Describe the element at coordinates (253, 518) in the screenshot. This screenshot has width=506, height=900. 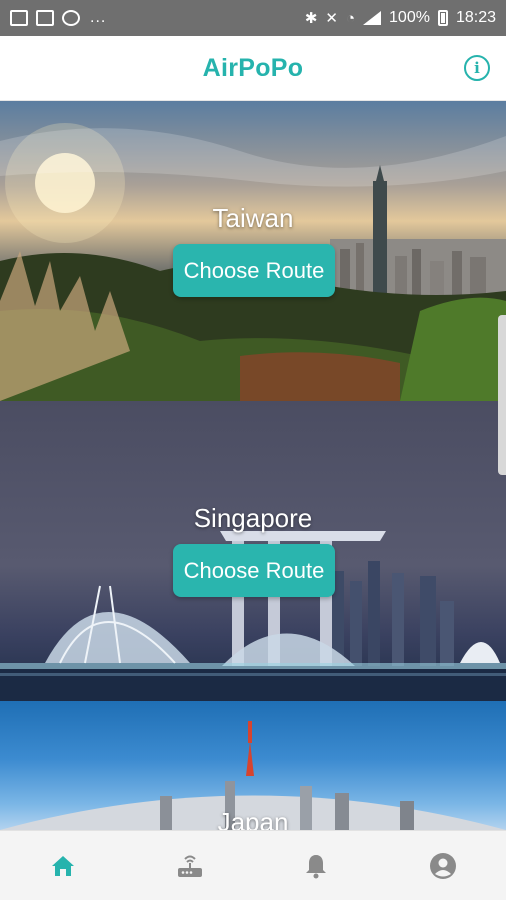
I see `destination-name: Singapore` at that location.